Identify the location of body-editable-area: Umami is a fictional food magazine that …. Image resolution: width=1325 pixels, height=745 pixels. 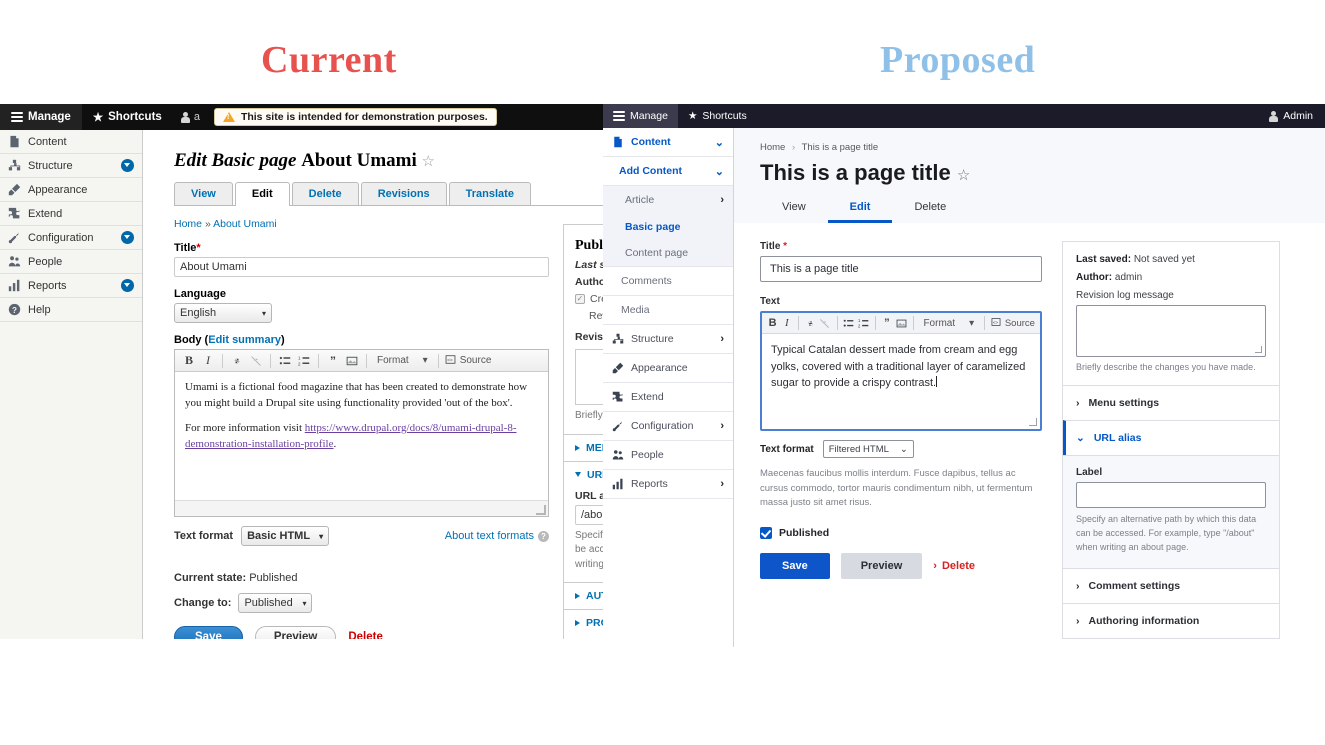
(361, 436).